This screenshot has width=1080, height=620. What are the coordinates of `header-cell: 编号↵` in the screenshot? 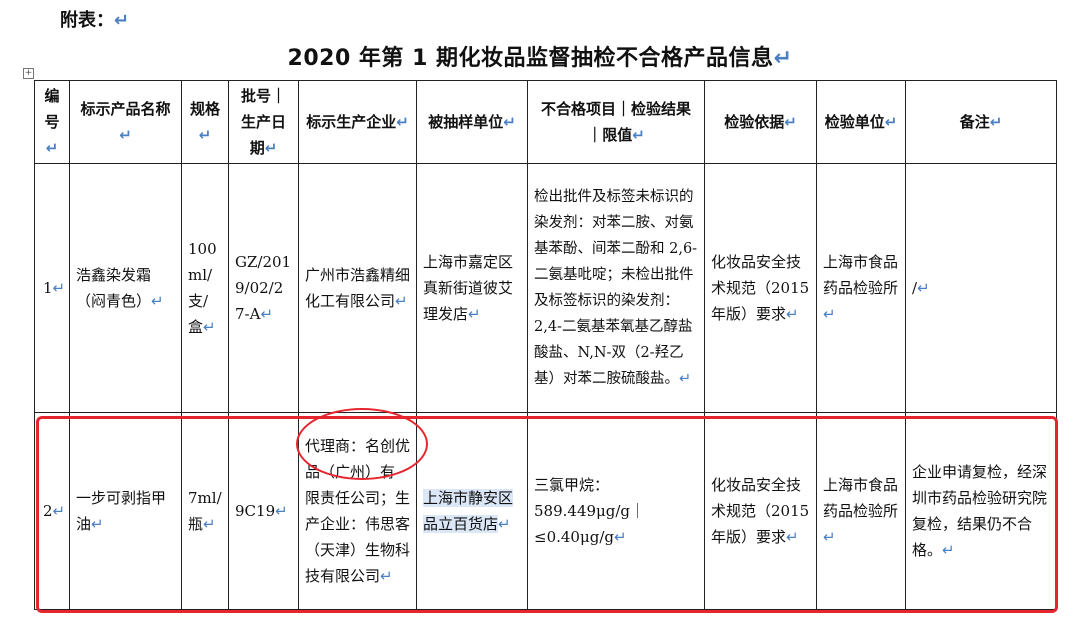 It's located at (52, 122).